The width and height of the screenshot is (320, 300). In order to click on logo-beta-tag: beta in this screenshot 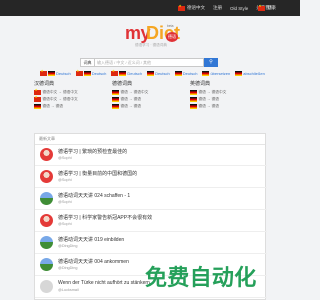, I will do `click(170, 26)`.